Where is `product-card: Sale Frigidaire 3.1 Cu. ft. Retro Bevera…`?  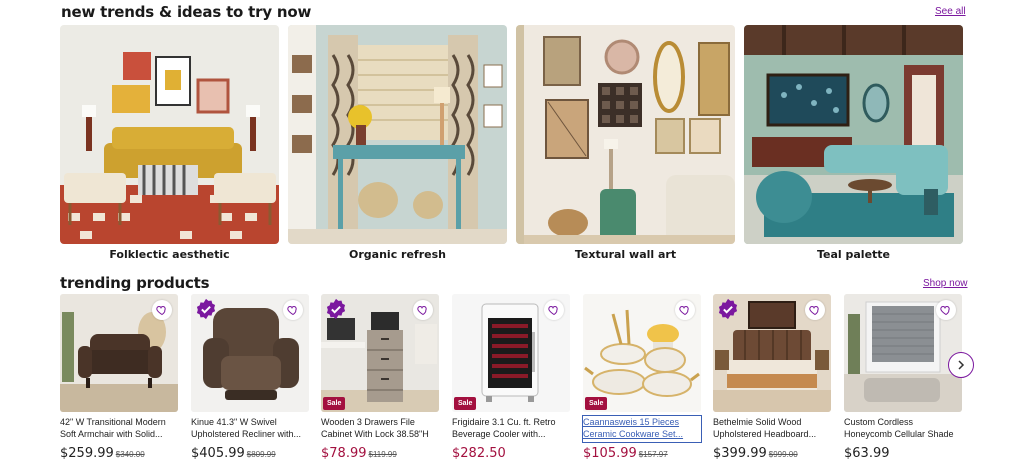 product-card: Sale Frigidaire 3.1 Cu. ft. Retro Bevera… is located at coordinates (511, 378).